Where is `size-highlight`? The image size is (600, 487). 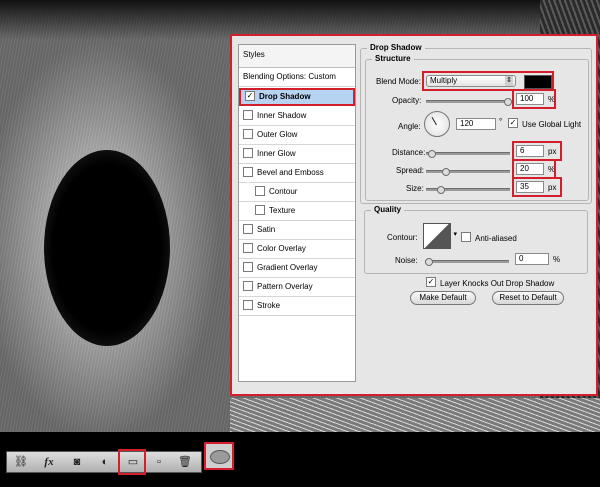
size-highlight is located at coordinates (537, 187).